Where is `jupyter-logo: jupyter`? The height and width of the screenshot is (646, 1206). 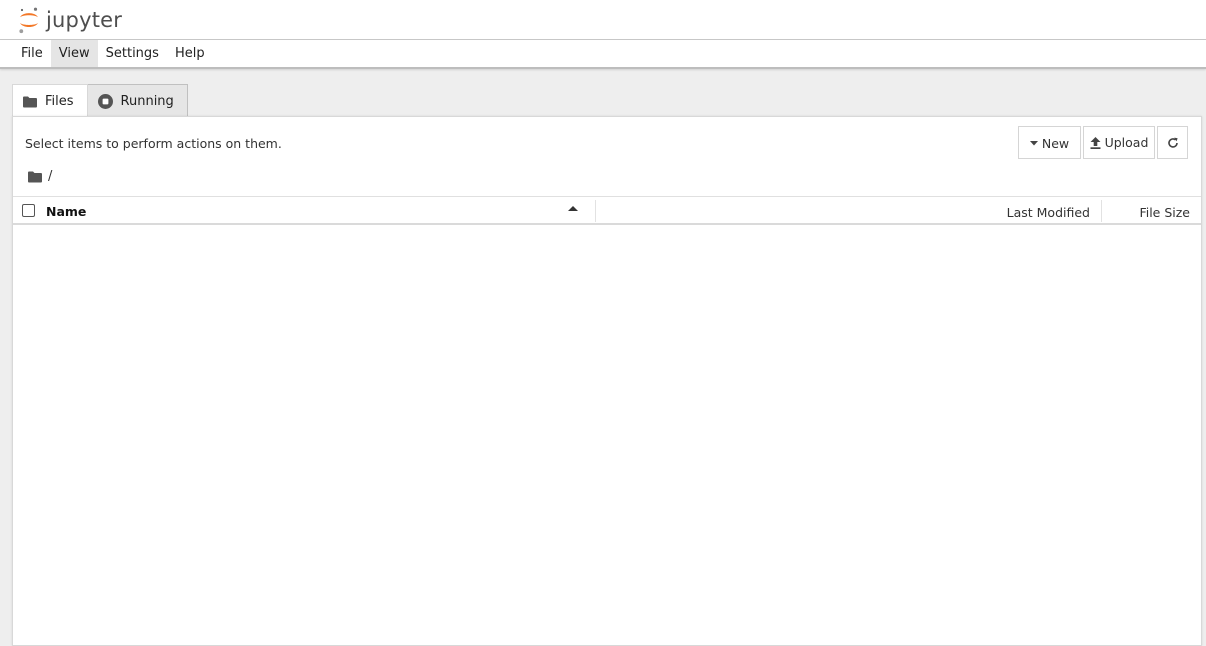
jupyter-logo: jupyter is located at coordinates (70, 20).